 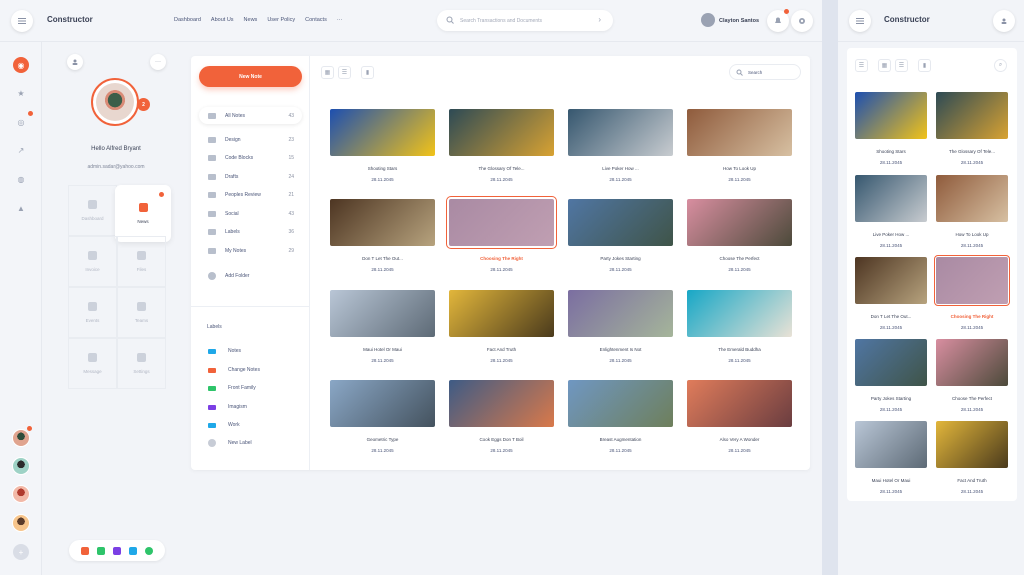 What do you see at coordinates (739, 416) in the screenshot?
I see `note-card: Also Very A Wonder 28.11.2045` at bounding box center [739, 416].